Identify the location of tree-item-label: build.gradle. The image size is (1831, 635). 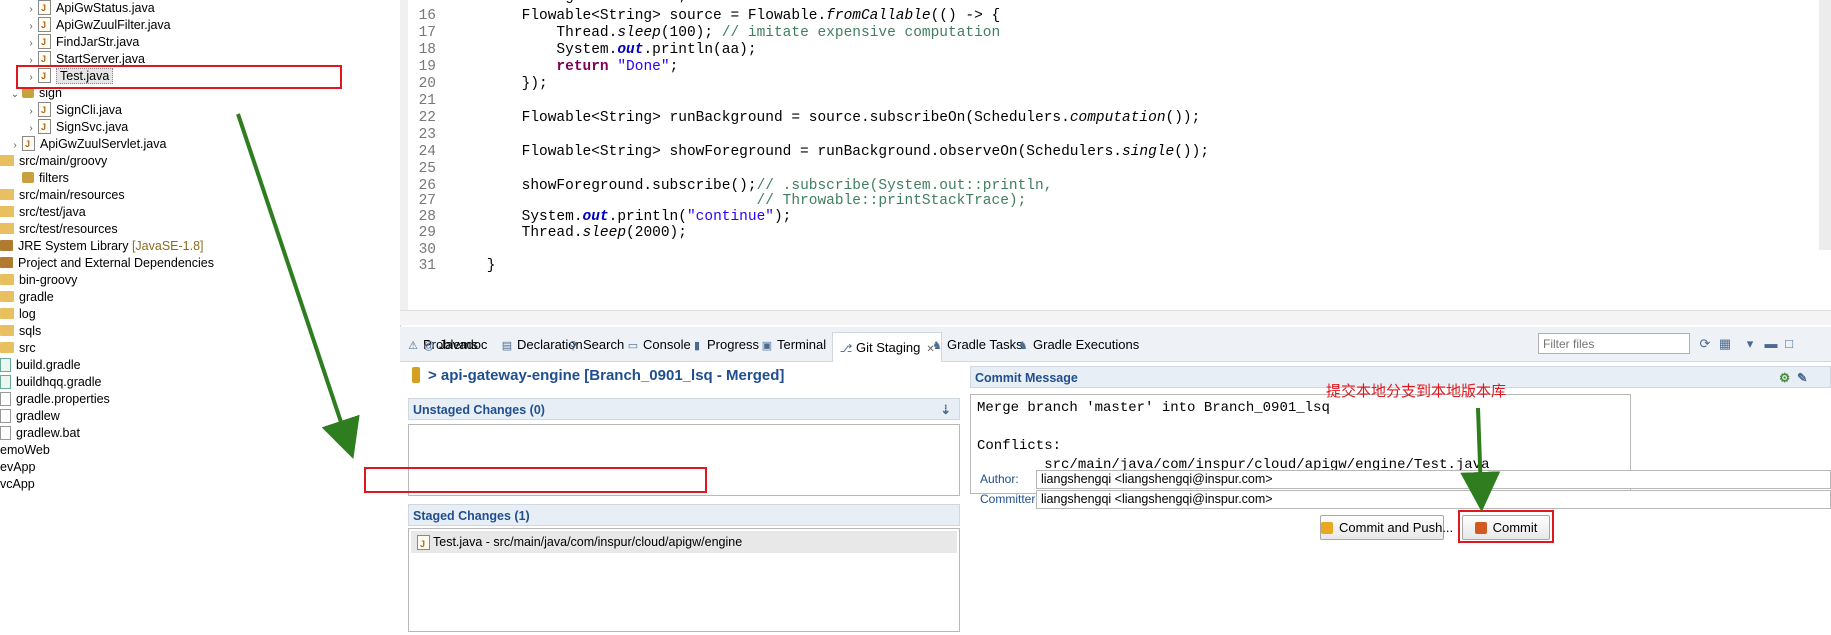
(48, 365).